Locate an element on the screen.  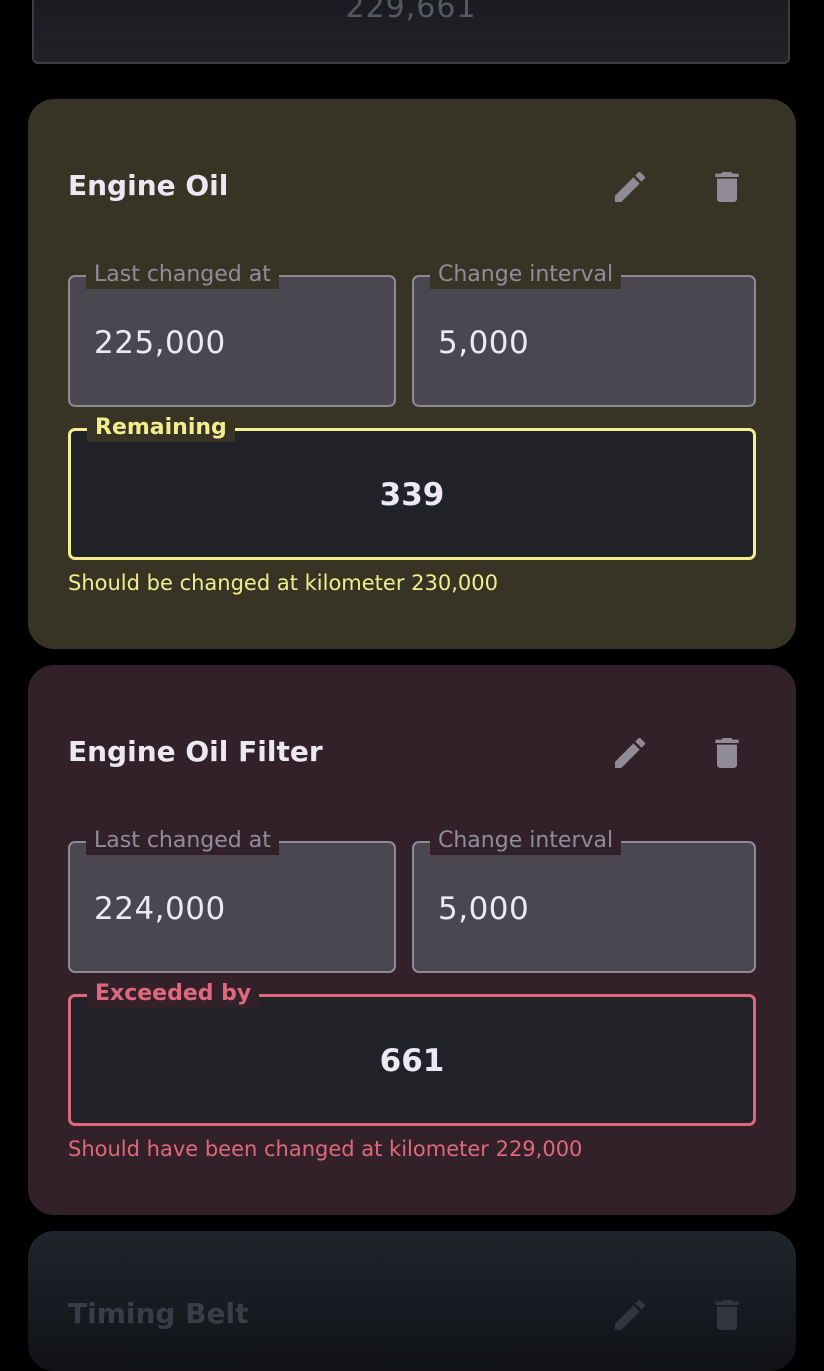
previous-card-value: 229,661 is located at coordinates (411, 12).